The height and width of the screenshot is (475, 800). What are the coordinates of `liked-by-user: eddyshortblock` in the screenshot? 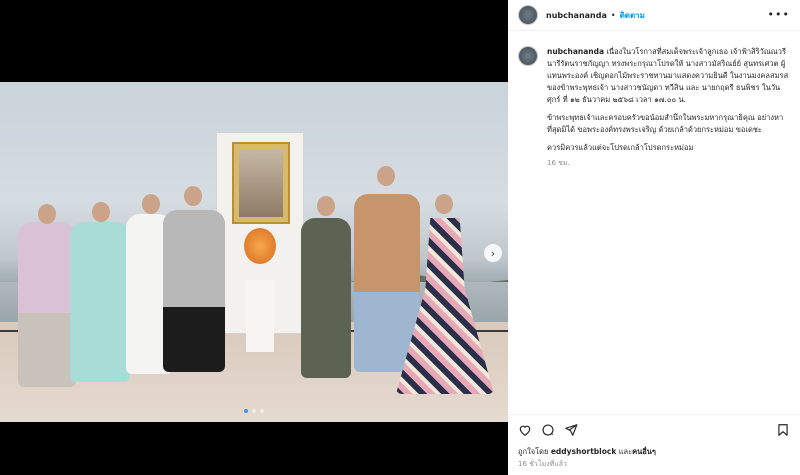 It's located at (583, 451).